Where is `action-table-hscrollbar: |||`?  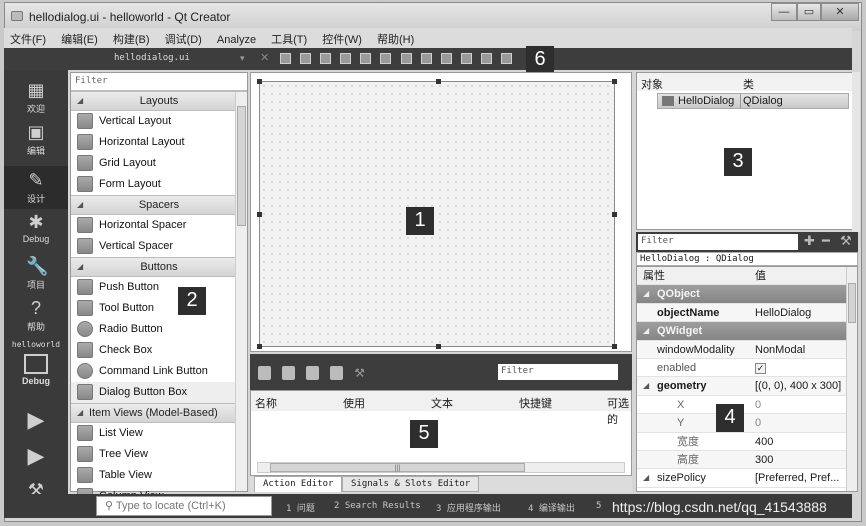
action-table-hscrollbar: ||| is located at coordinates (441, 467).